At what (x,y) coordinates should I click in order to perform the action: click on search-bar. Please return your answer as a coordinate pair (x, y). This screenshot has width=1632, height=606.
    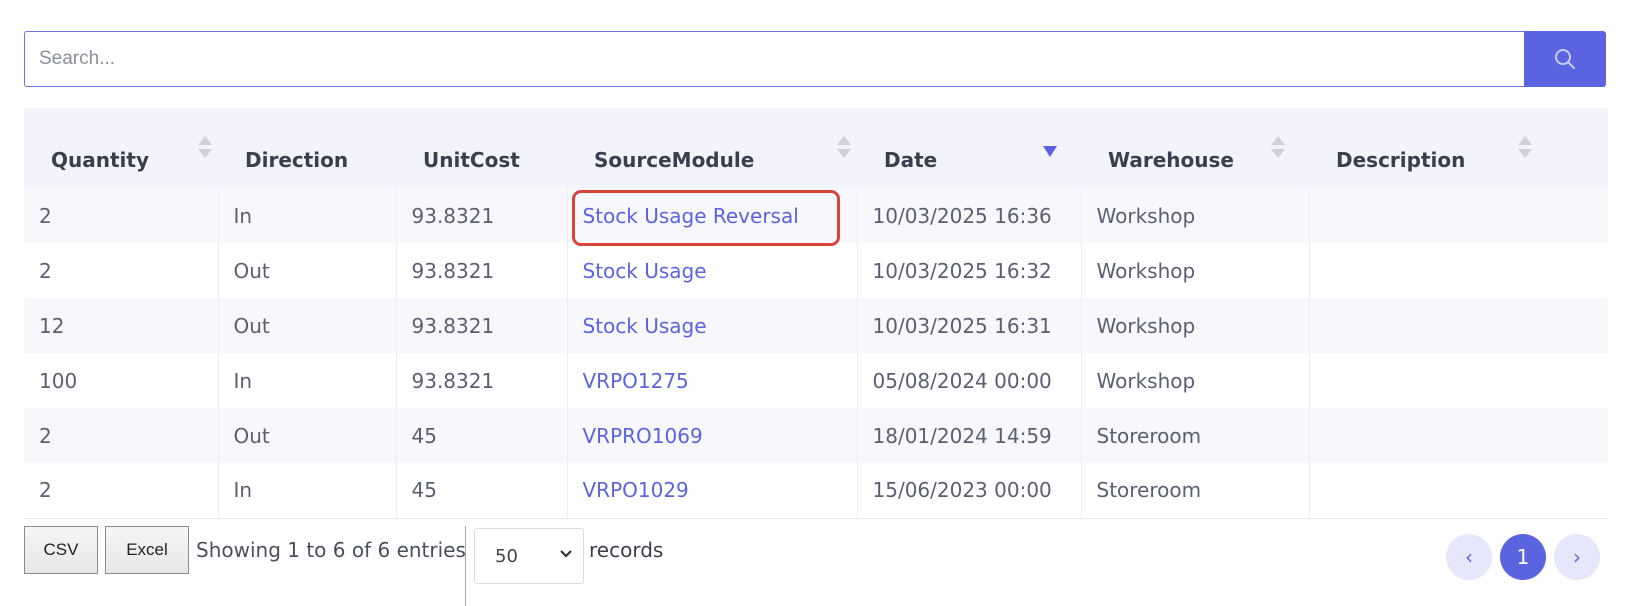
    Looking at the image, I should click on (815, 59).